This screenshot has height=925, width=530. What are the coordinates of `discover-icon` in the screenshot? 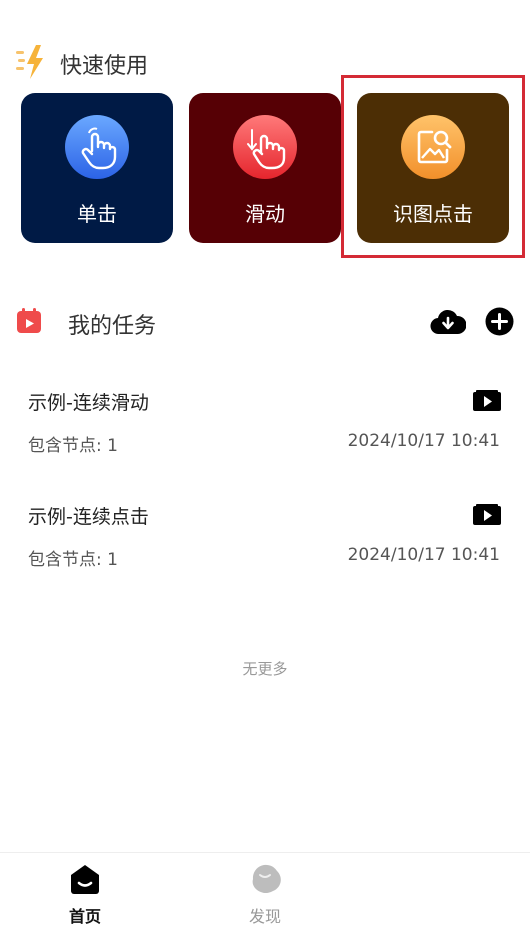 It's located at (266, 879).